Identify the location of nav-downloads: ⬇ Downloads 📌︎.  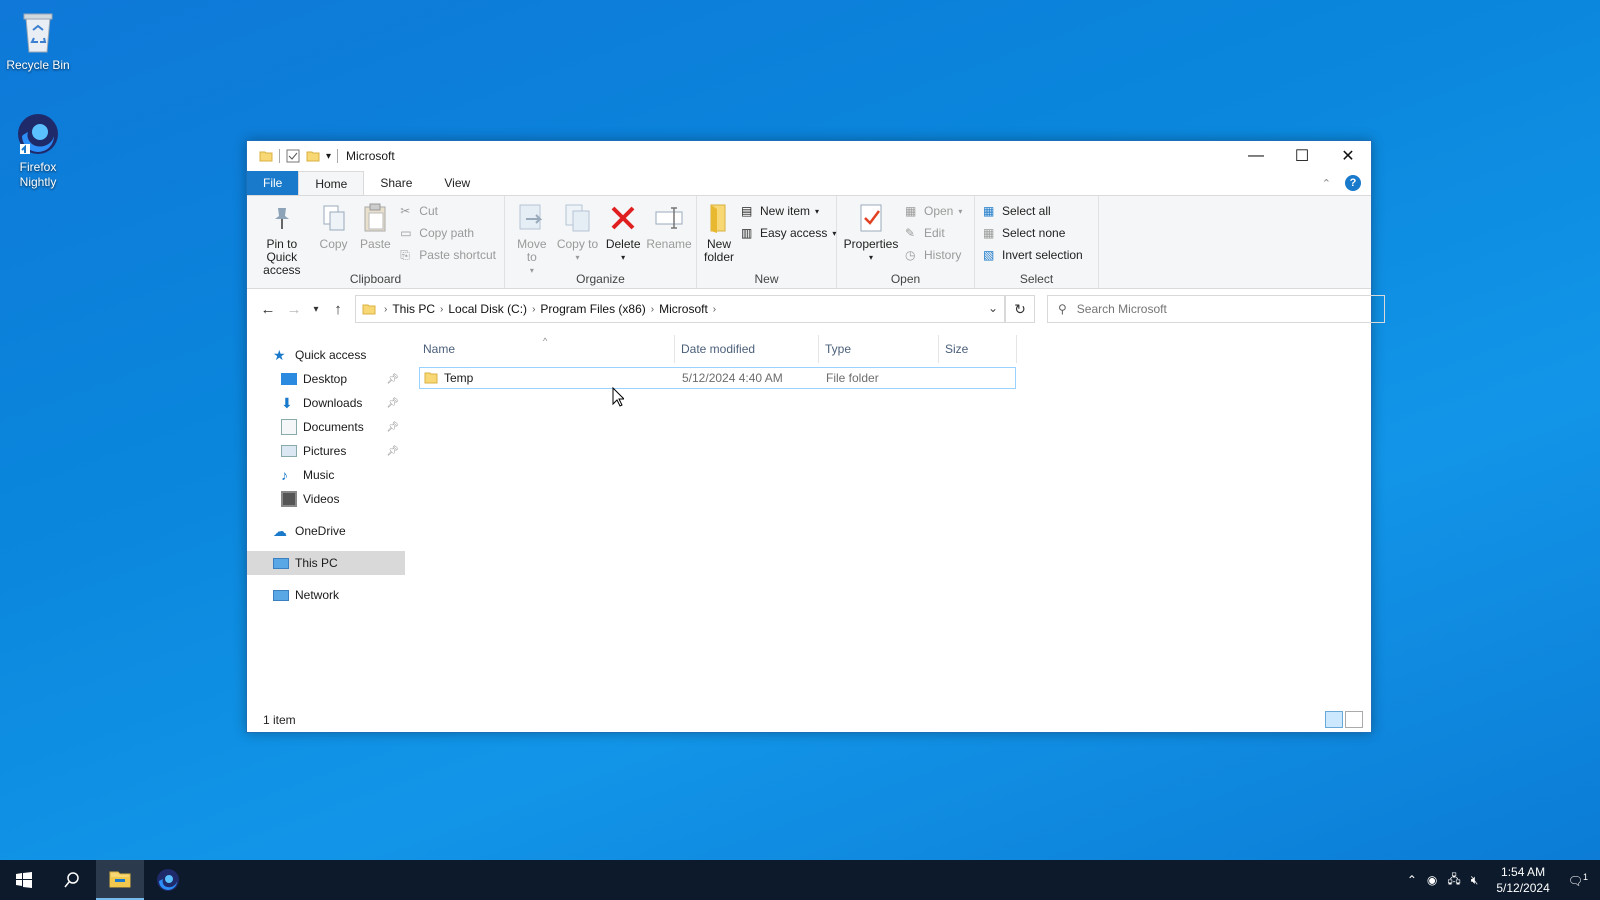
(326, 403).